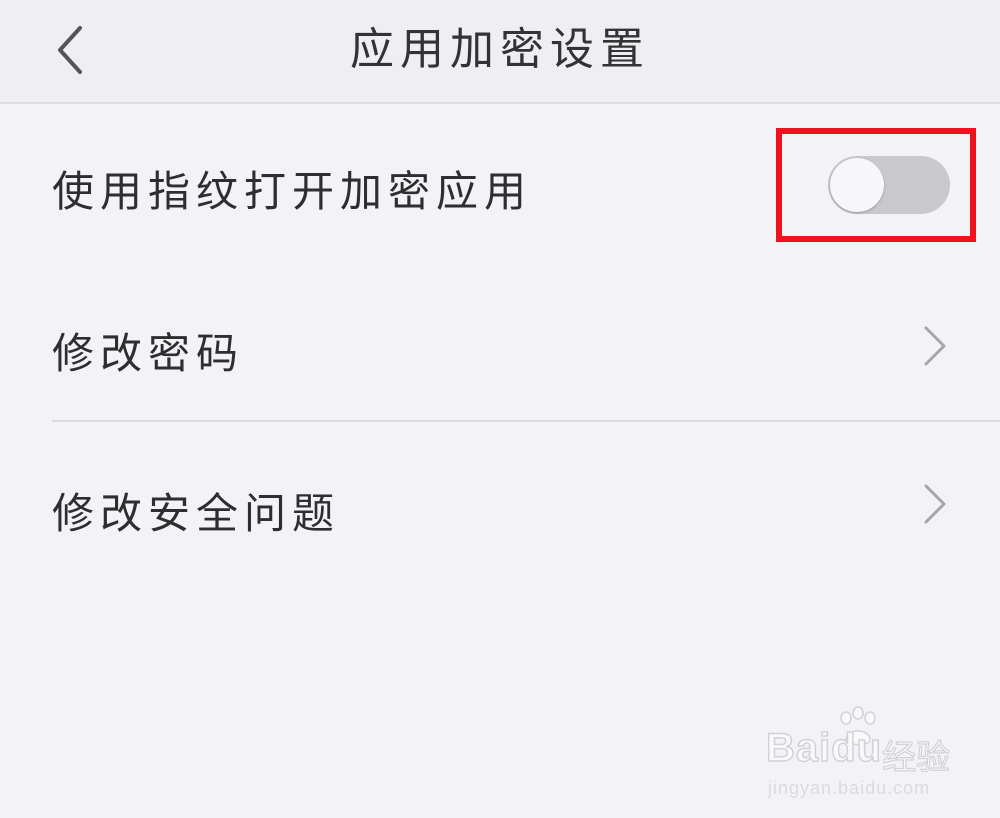  What do you see at coordinates (196, 513) in the screenshot?
I see `change-security-question-label: 修改安全问题` at bounding box center [196, 513].